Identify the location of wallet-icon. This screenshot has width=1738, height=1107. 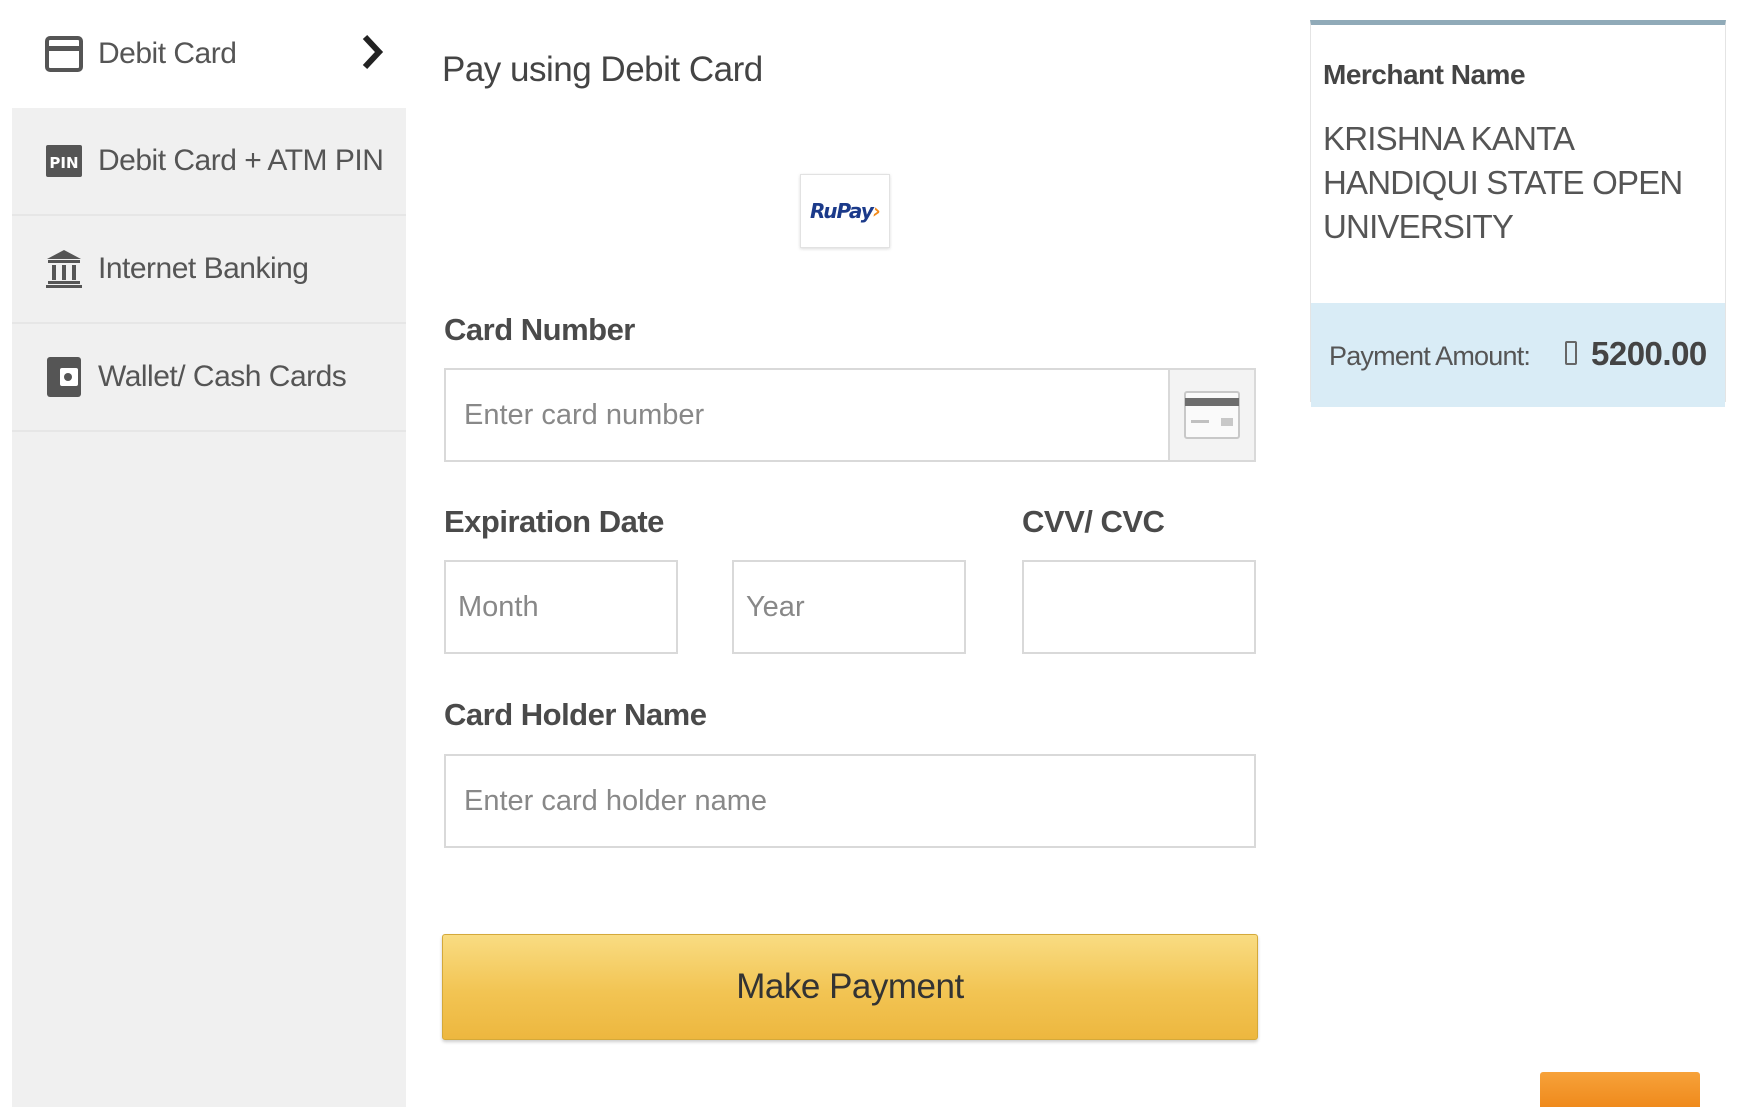
(64, 377).